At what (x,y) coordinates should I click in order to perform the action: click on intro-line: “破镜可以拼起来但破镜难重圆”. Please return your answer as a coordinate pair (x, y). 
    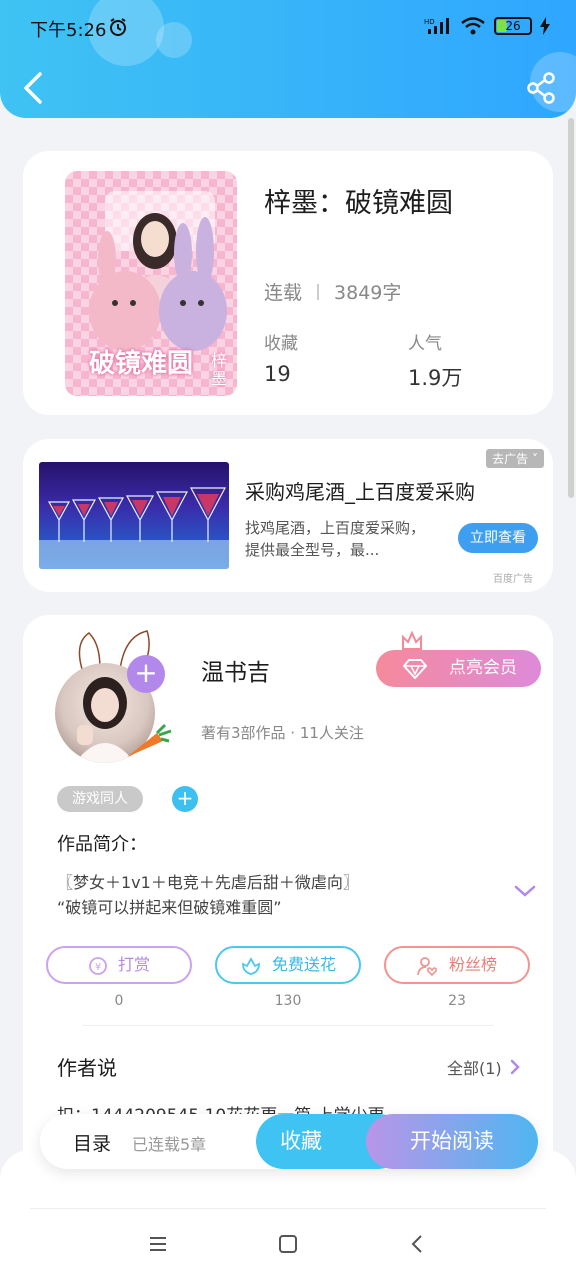
    Looking at the image, I should click on (169, 907).